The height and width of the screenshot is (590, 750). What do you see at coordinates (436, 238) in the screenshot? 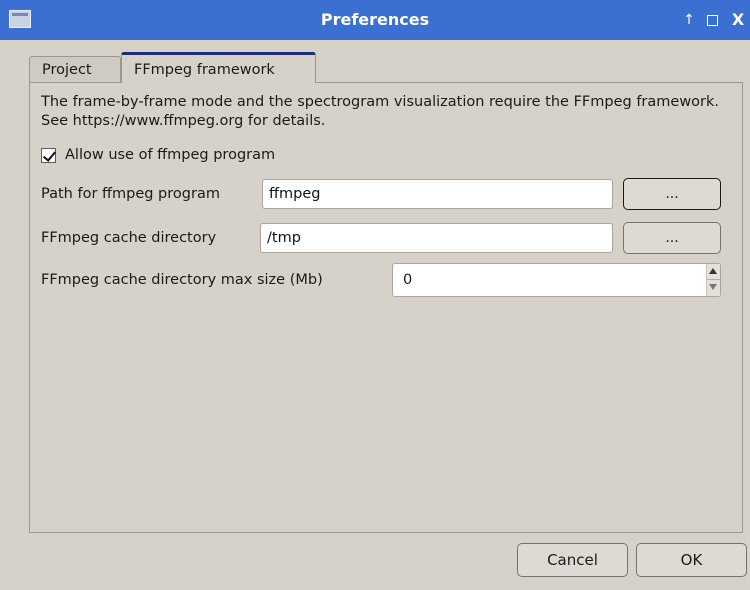
I see `cache-dir-input: /tmp` at bounding box center [436, 238].